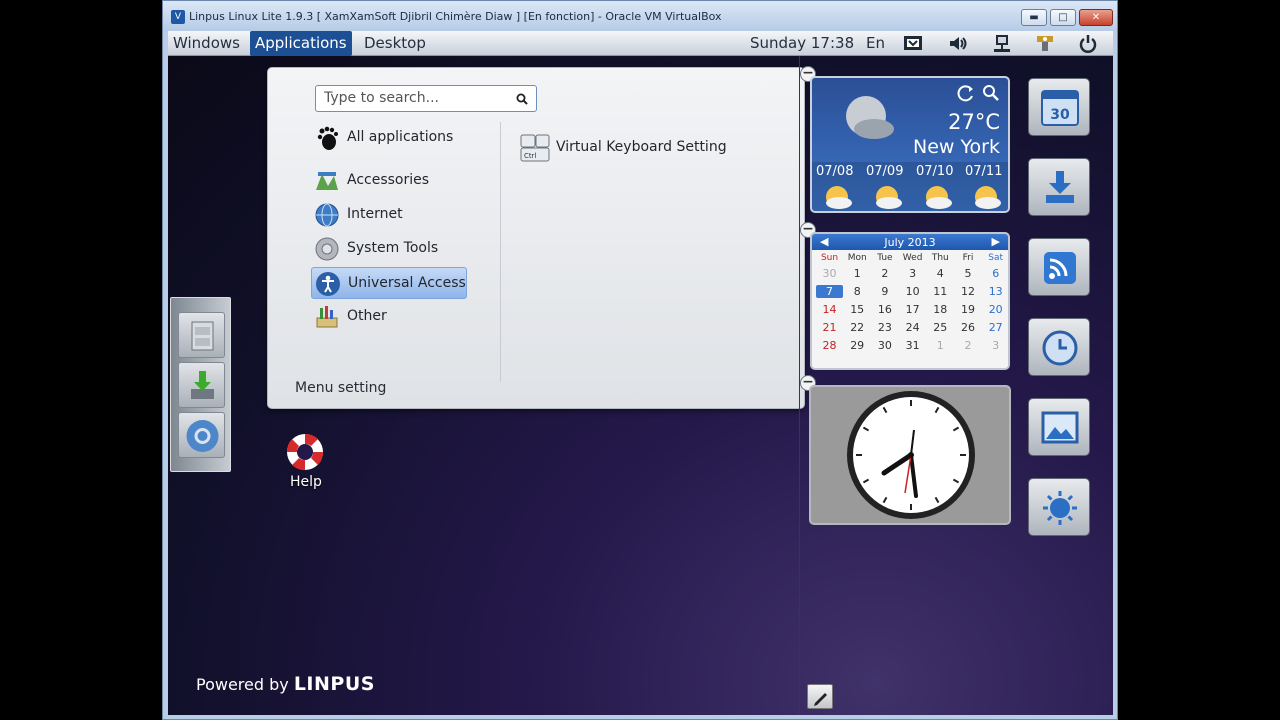  I want to click on clock-app-tile, so click(1059, 347).